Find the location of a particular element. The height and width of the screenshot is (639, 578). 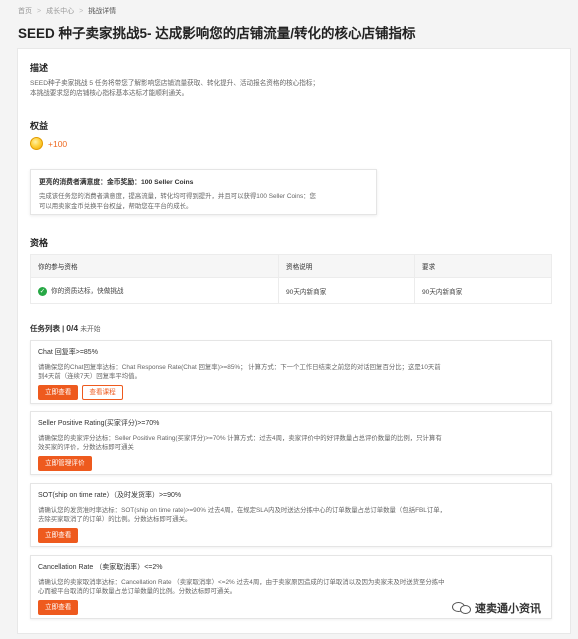

description-line: 本挑战要求您的店铺核心指标基本达标才能顺利通关。 is located at coordinates (109, 93).